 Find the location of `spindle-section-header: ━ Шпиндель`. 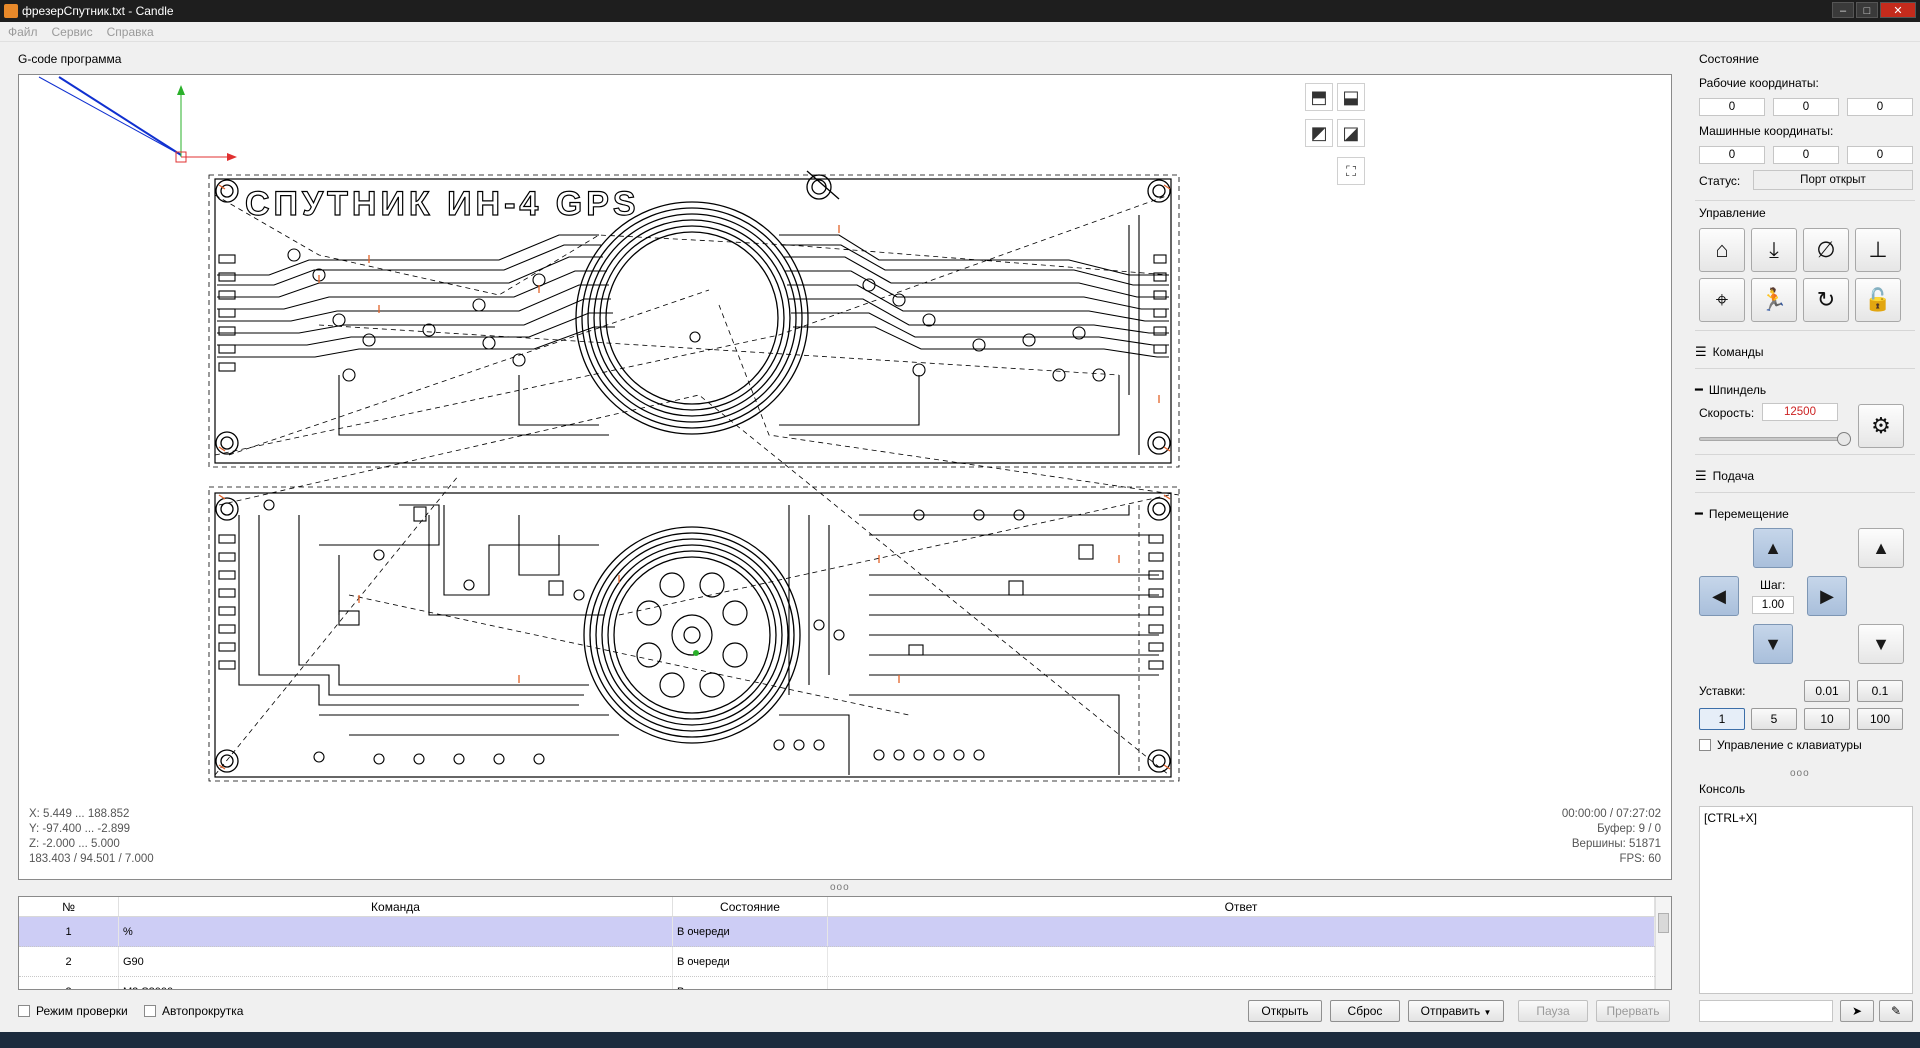

spindle-section-header: ━ Шпиндель is located at coordinates (1730, 390).